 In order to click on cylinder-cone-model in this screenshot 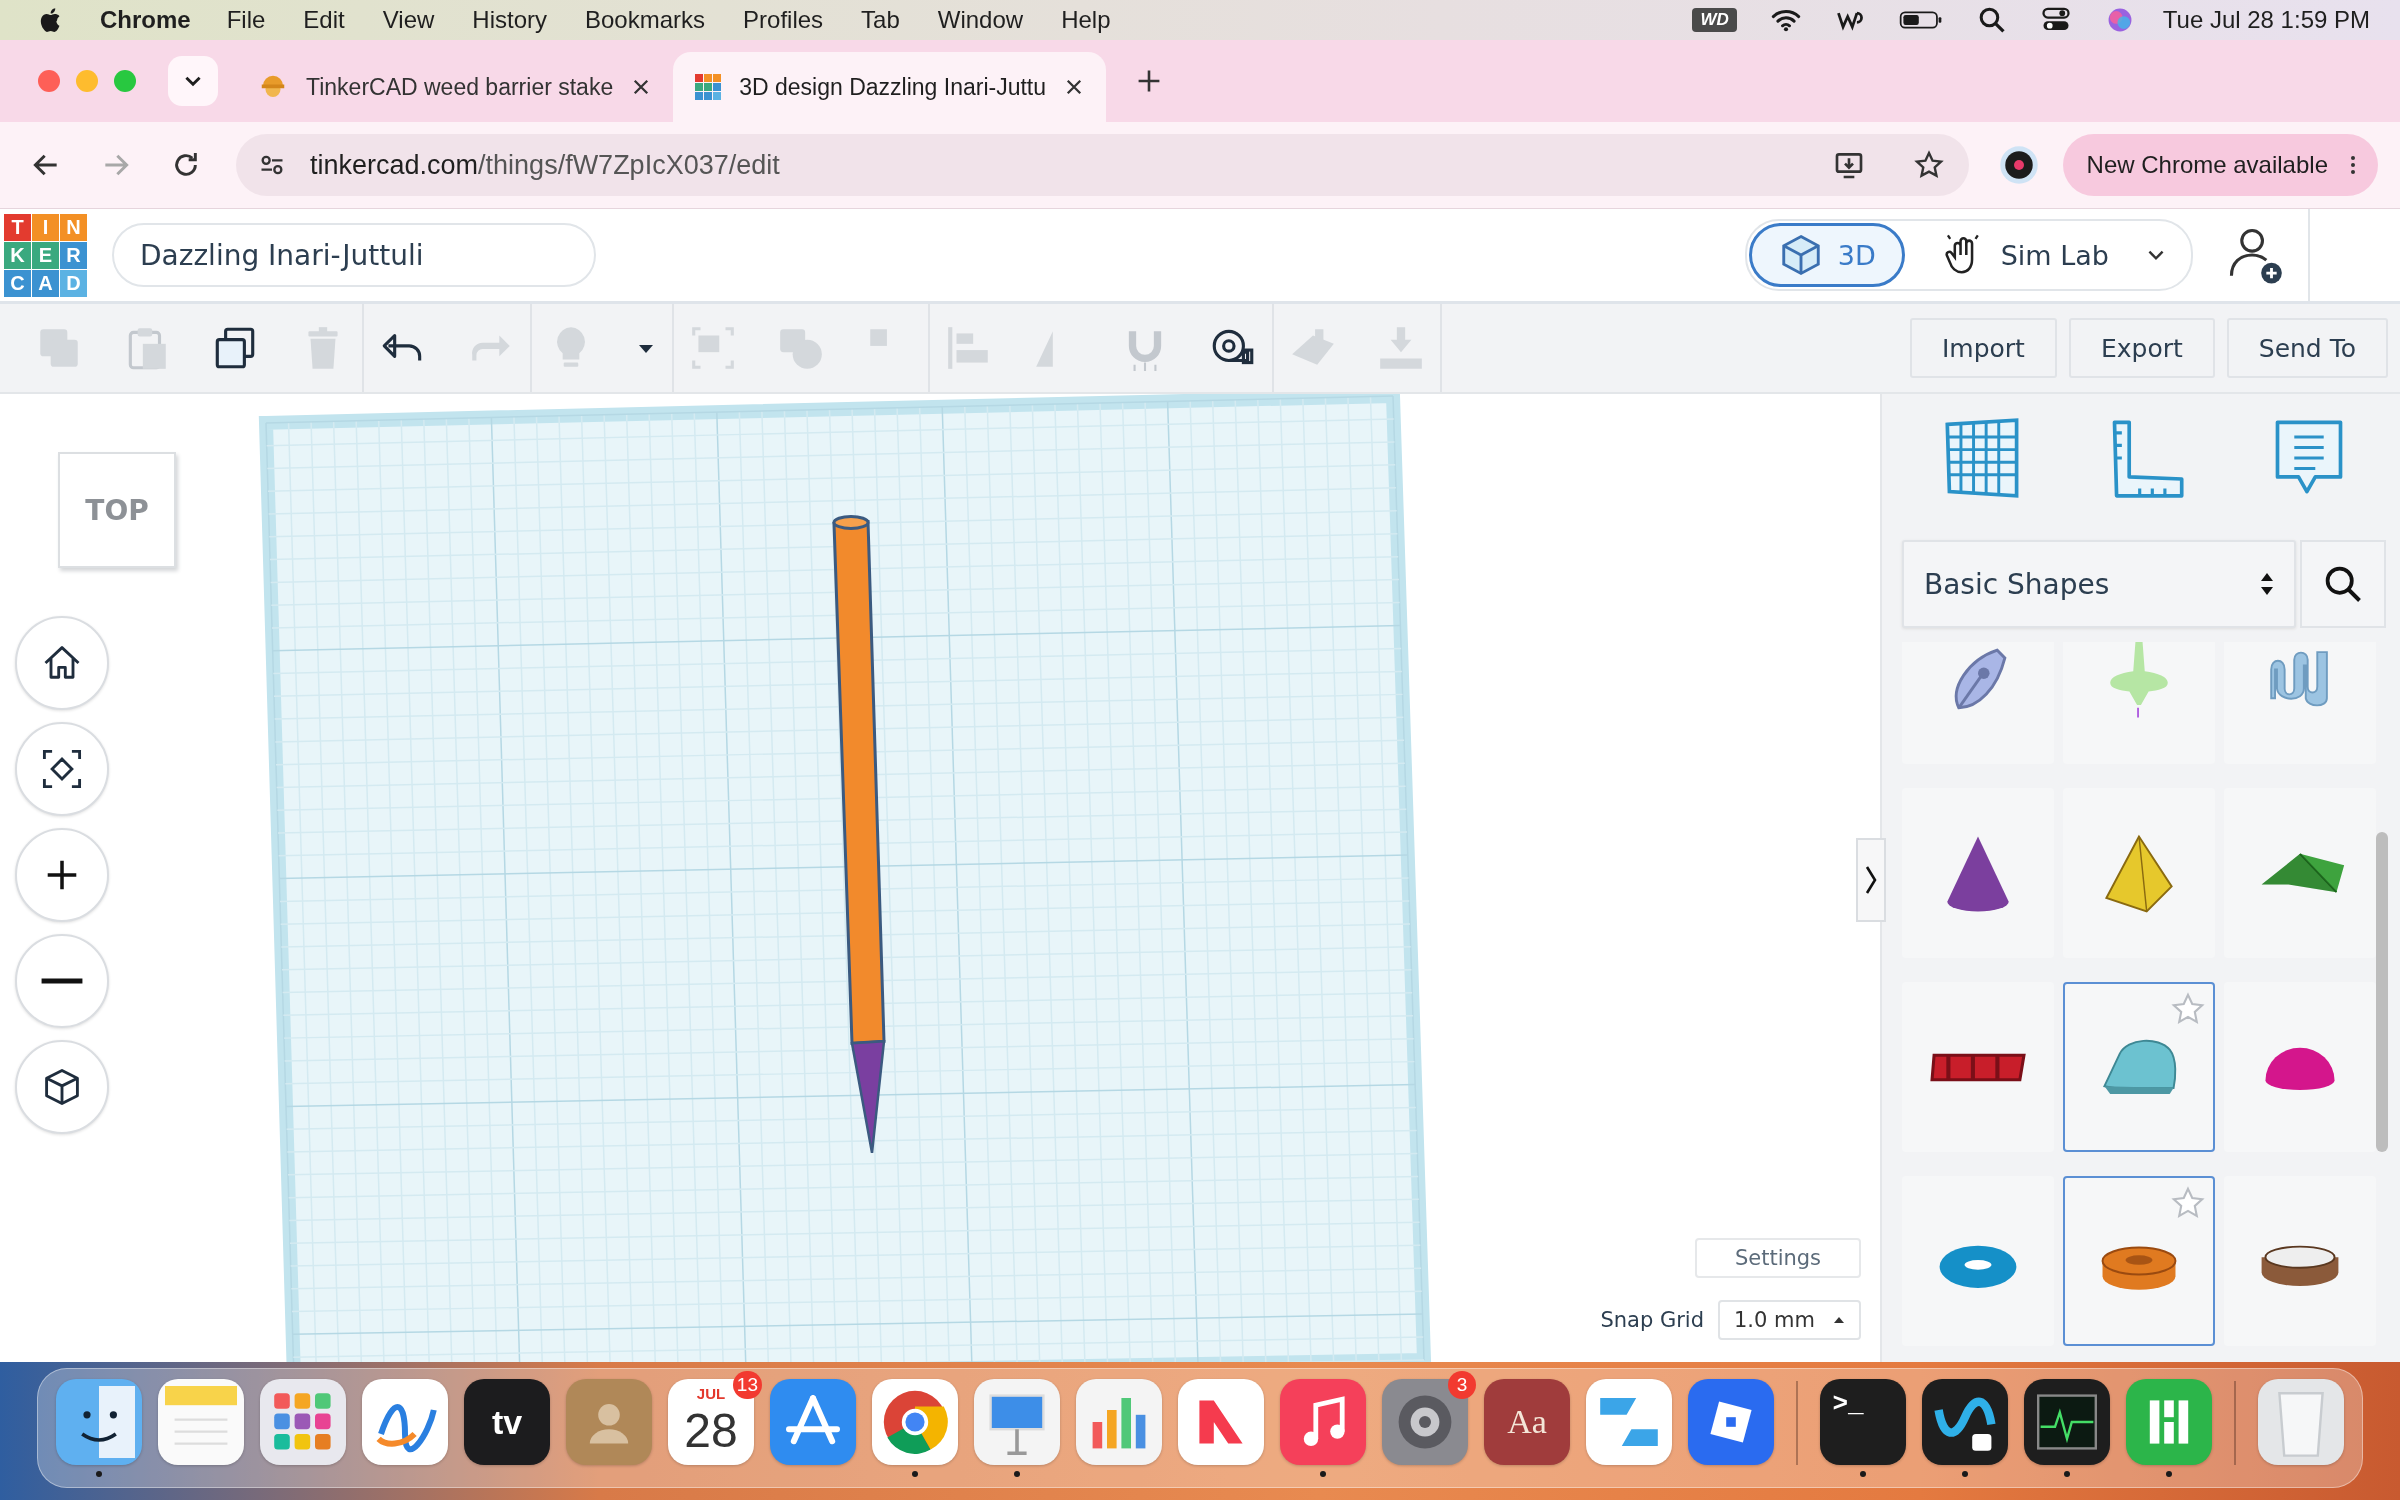, I will do `click(859, 835)`.